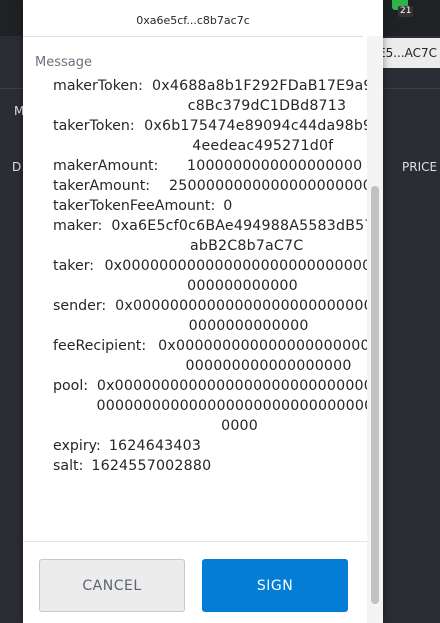 The width and height of the screenshot is (440, 623). I want to click on field-key: makerAmount:, so click(106, 166).